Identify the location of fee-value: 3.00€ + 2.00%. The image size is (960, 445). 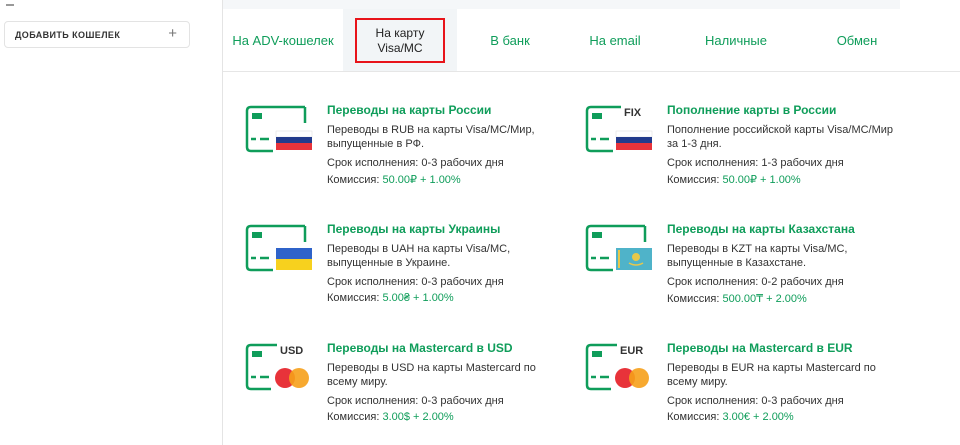
(758, 417).